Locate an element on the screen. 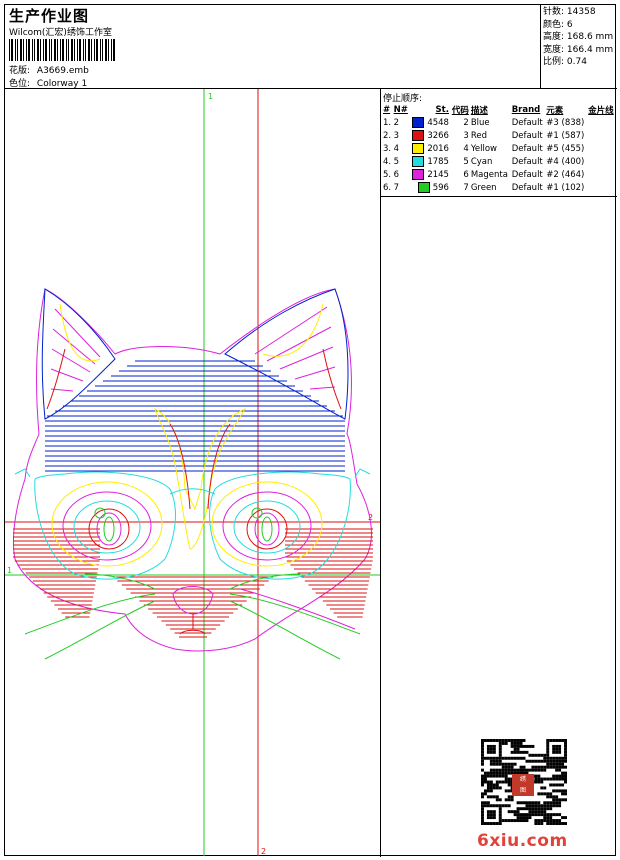 The image size is (620, 860). ear-stripes-right is located at coordinates (295, 348).